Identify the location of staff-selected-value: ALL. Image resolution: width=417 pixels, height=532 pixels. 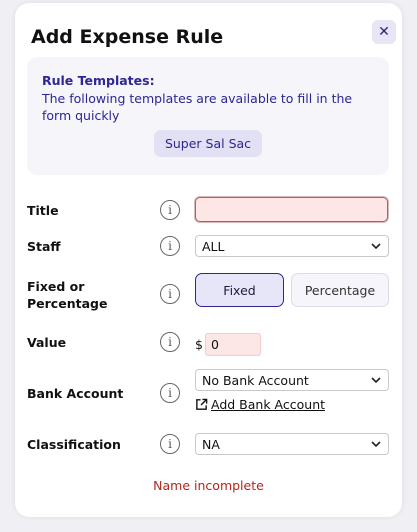
(213, 246).